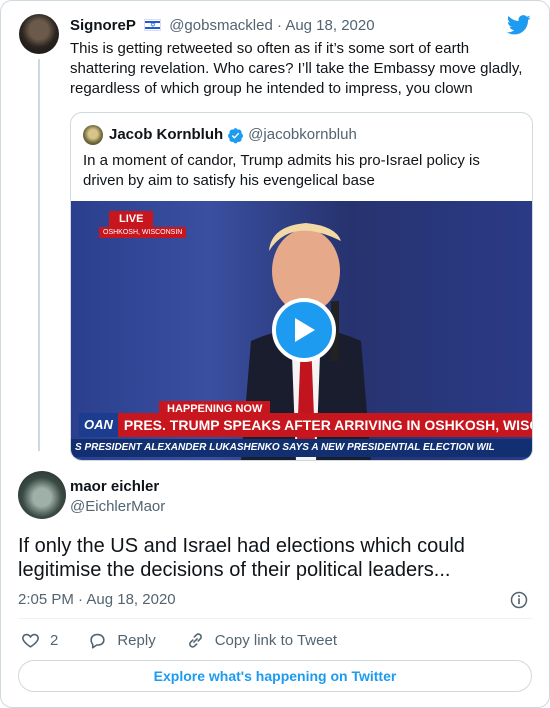  What do you see at coordinates (54, 640) in the screenshot?
I see `like-count: 2` at bounding box center [54, 640].